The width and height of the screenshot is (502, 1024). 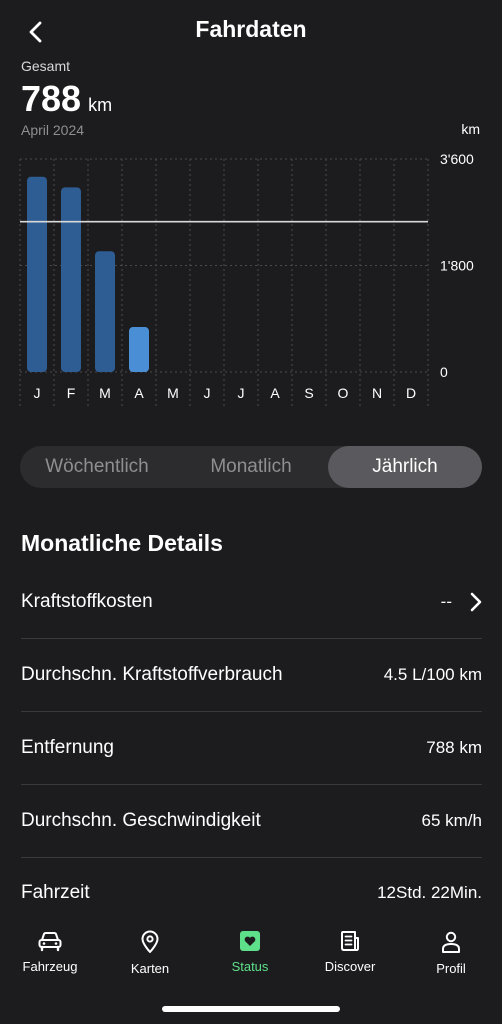 What do you see at coordinates (152, 674) in the screenshot?
I see `detail-label: Durchschn. Kraftstoffverbrauch` at bounding box center [152, 674].